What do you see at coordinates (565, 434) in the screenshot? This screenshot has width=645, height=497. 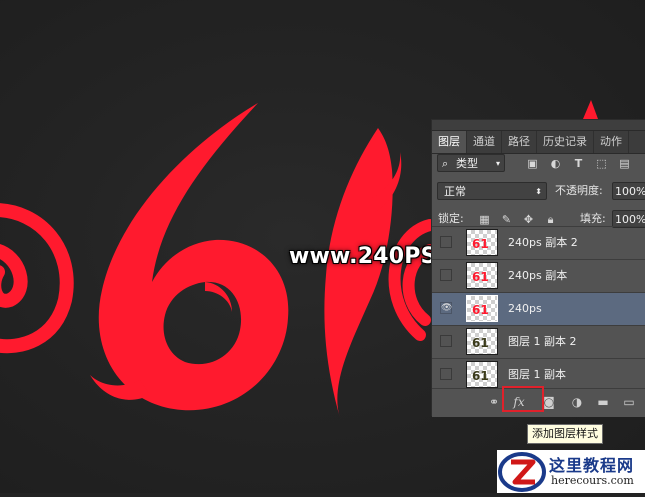 I see `add-layer-style-tooltip: 添加图层样式` at bounding box center [565, 434].